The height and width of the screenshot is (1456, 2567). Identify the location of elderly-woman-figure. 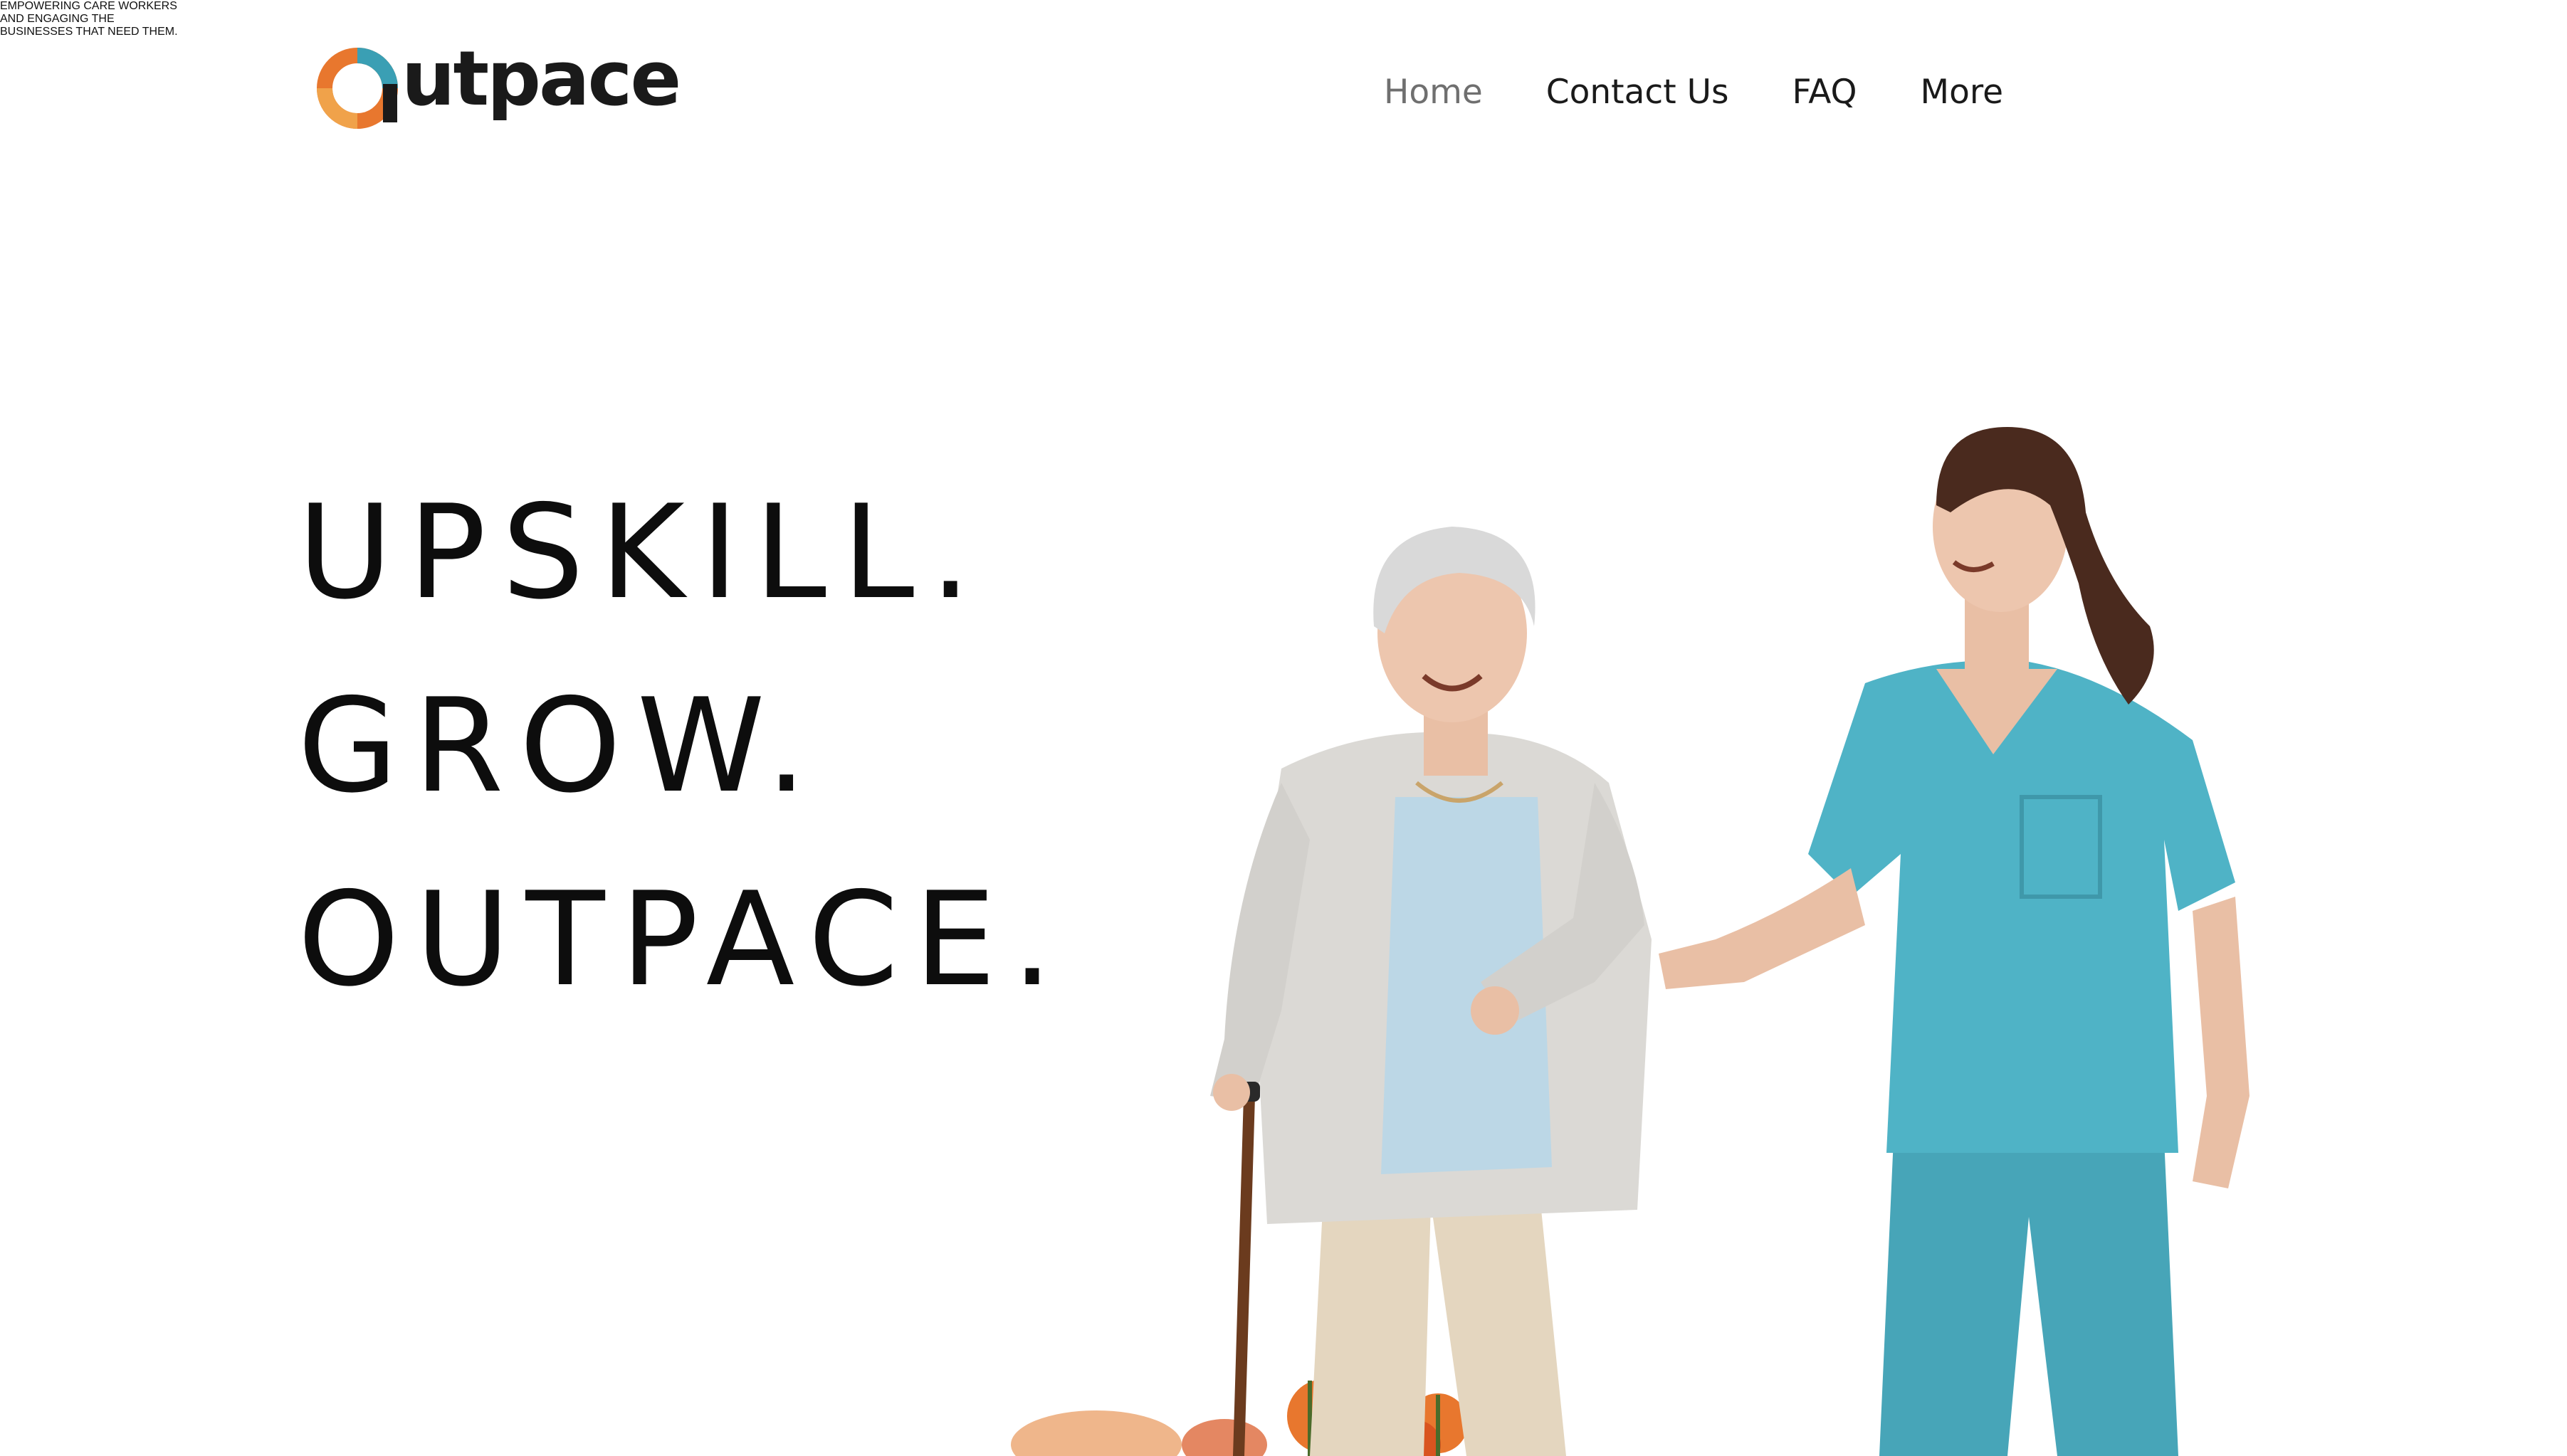
(1431, 991).